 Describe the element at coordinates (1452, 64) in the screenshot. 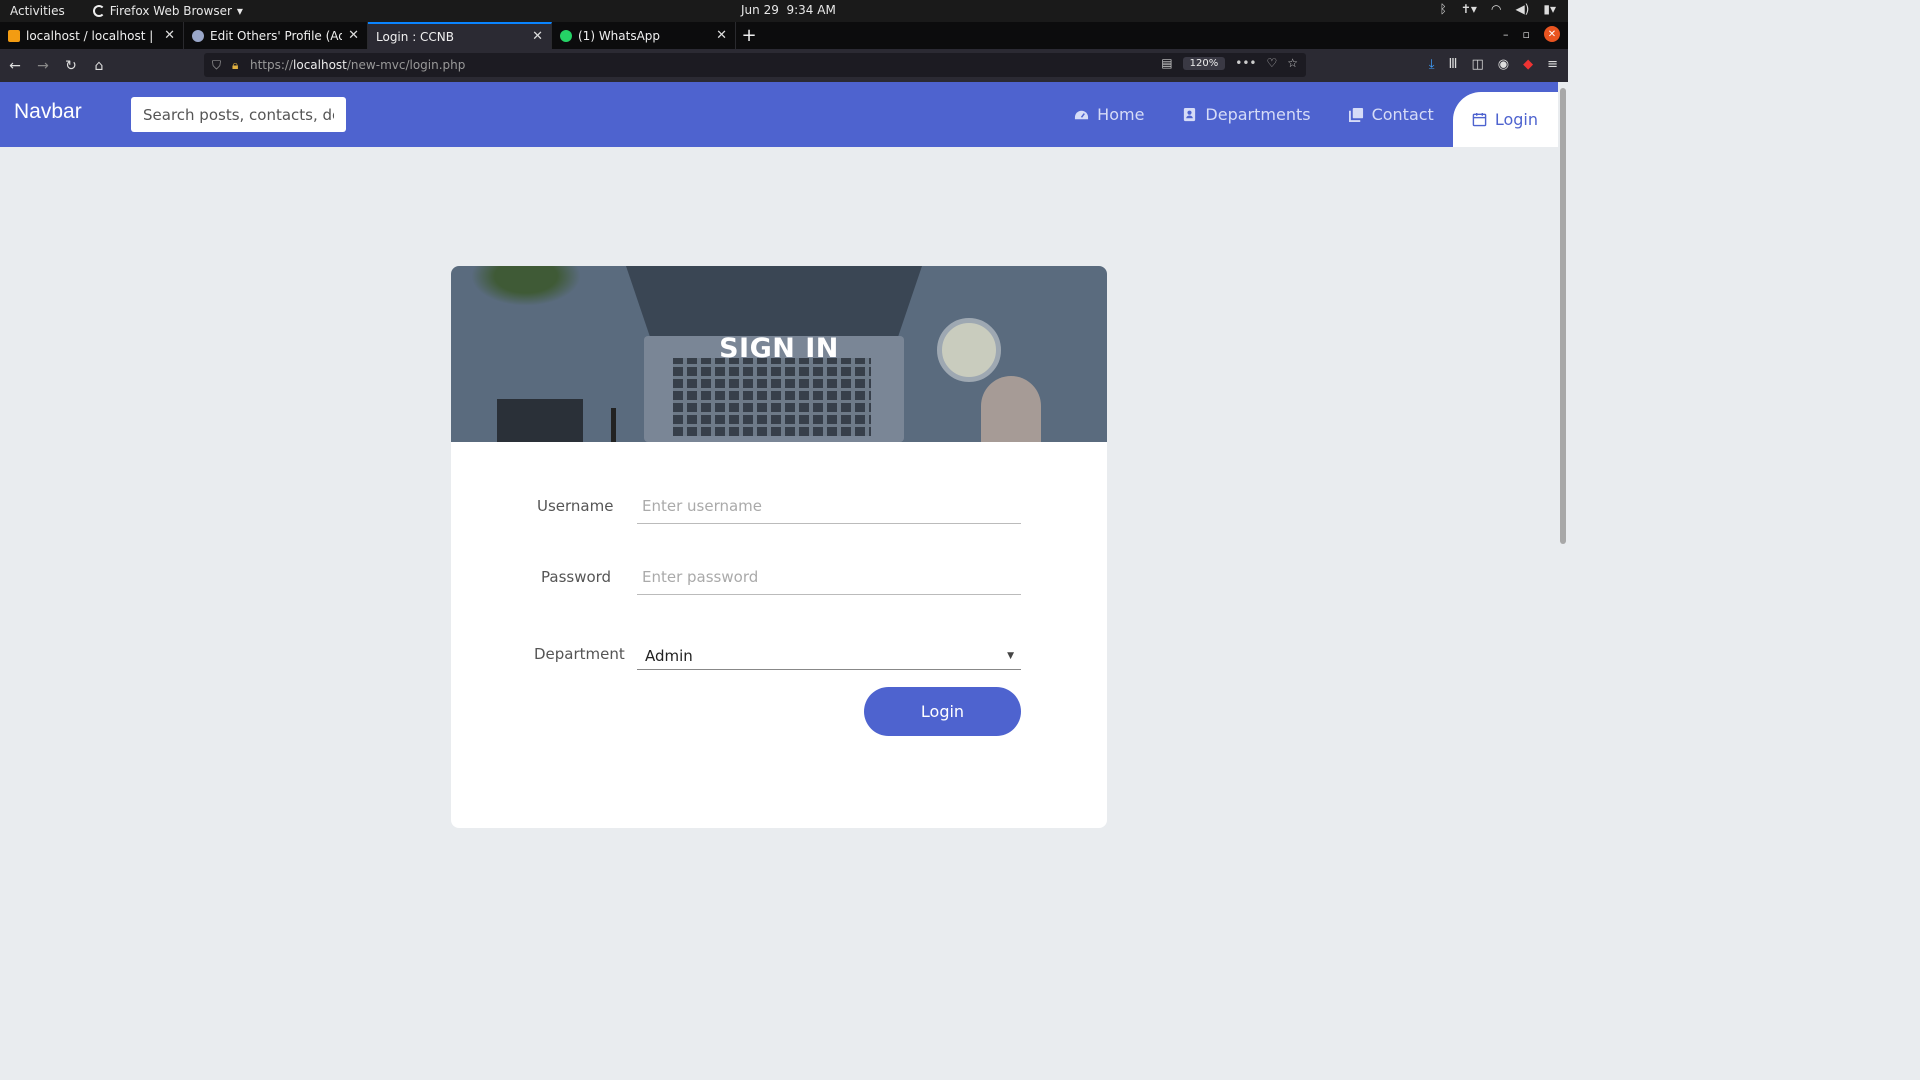

I see `library-icon: Ⅲ` at that location.